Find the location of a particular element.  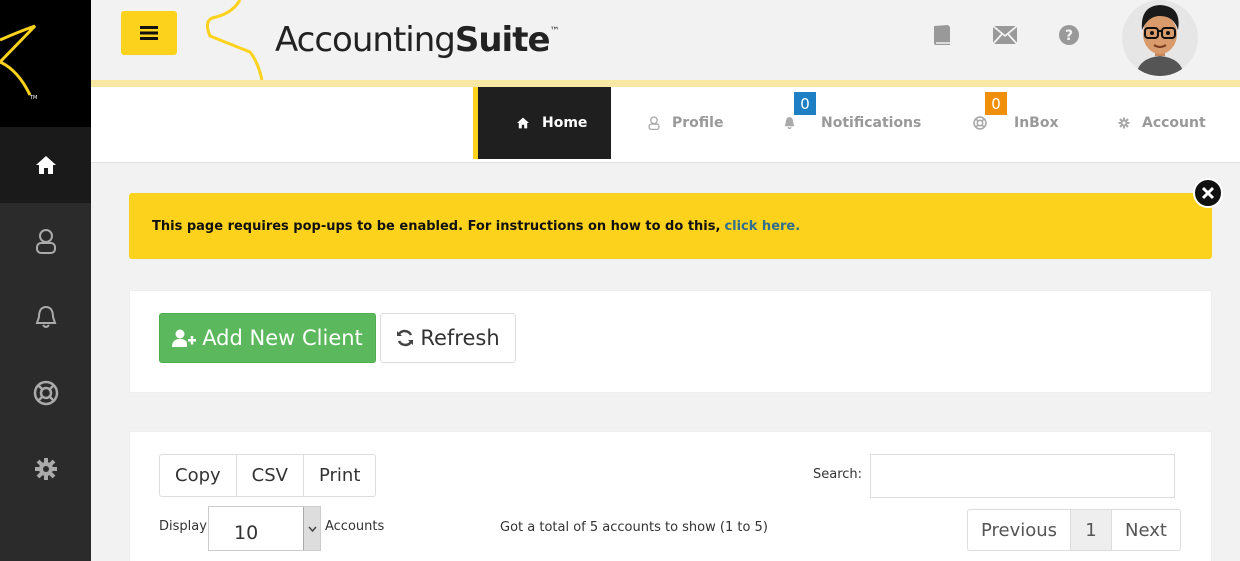

csv-button: CSV is located at coordinates (270, 475).